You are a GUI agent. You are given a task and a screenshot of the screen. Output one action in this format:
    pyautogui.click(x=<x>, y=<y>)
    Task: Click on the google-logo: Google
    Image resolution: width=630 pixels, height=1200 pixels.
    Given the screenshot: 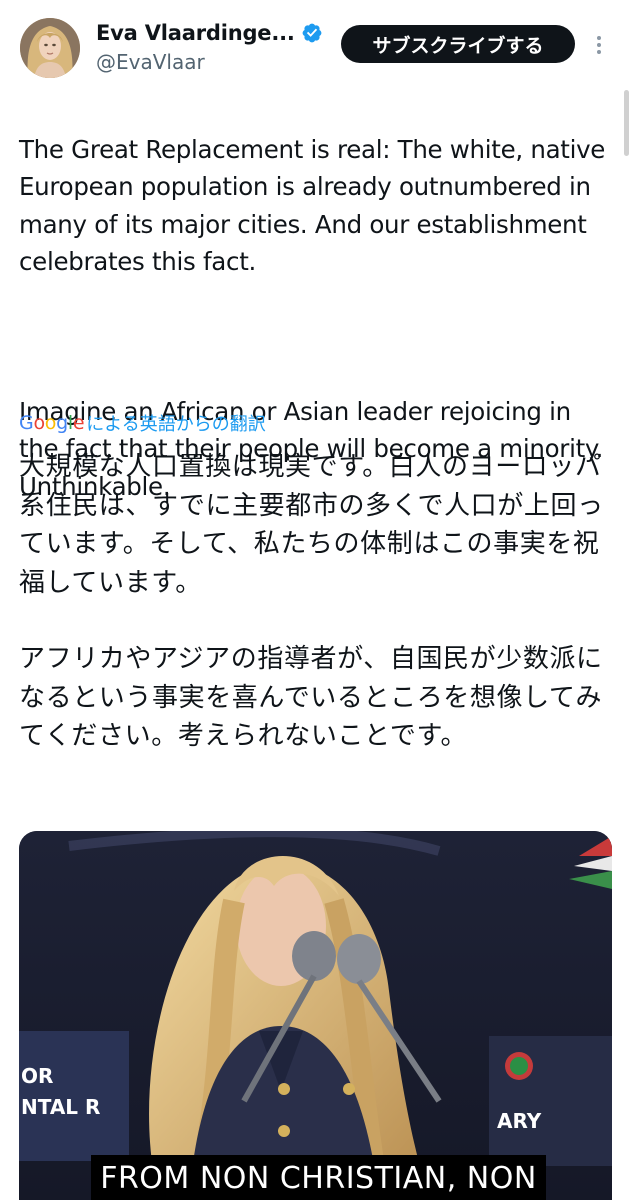 What is the action you would take?
    pyautogui.click(x=52, y=423)
    